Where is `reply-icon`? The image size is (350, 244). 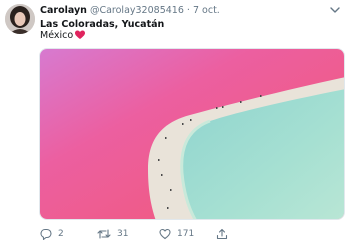 reply-icon is located at coordinates (46, 234).